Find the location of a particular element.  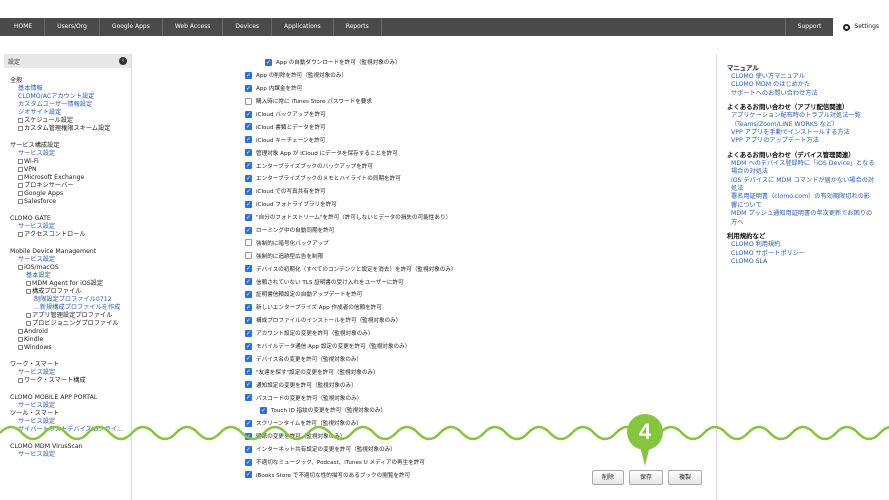

sidebar-node: カスタム管理権限スキーム設定 is located at coordinates (70, 129).